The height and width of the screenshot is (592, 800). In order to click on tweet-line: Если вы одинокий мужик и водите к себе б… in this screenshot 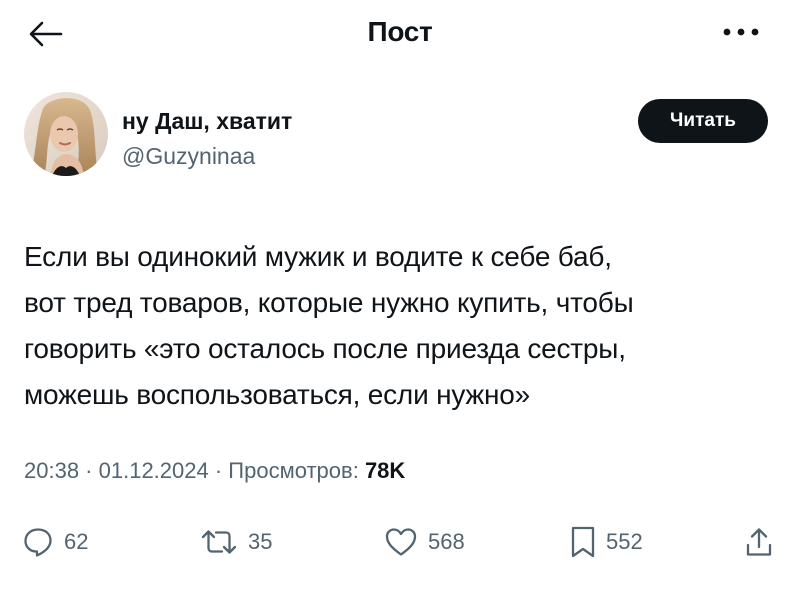, I will do `click(318, 256)`.